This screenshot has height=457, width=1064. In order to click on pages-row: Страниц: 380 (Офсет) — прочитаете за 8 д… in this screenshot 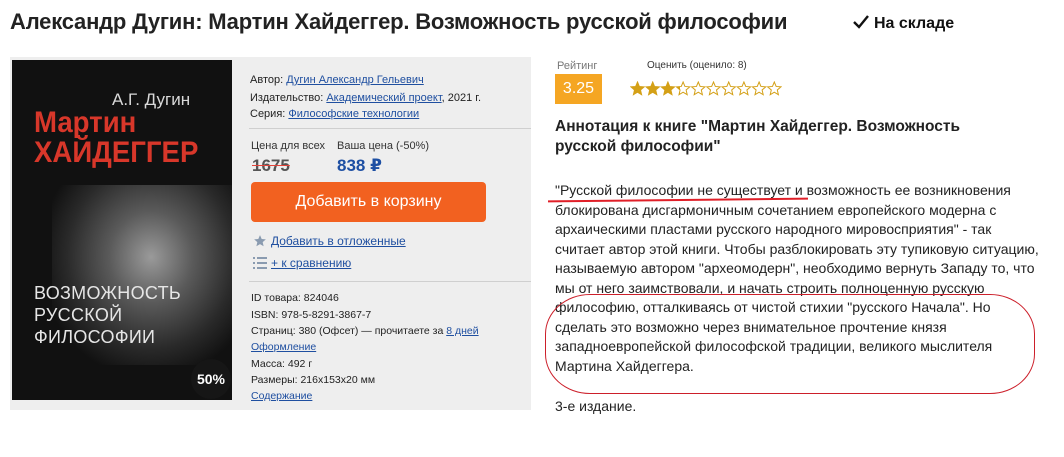, I will do `click(365, 331)`.